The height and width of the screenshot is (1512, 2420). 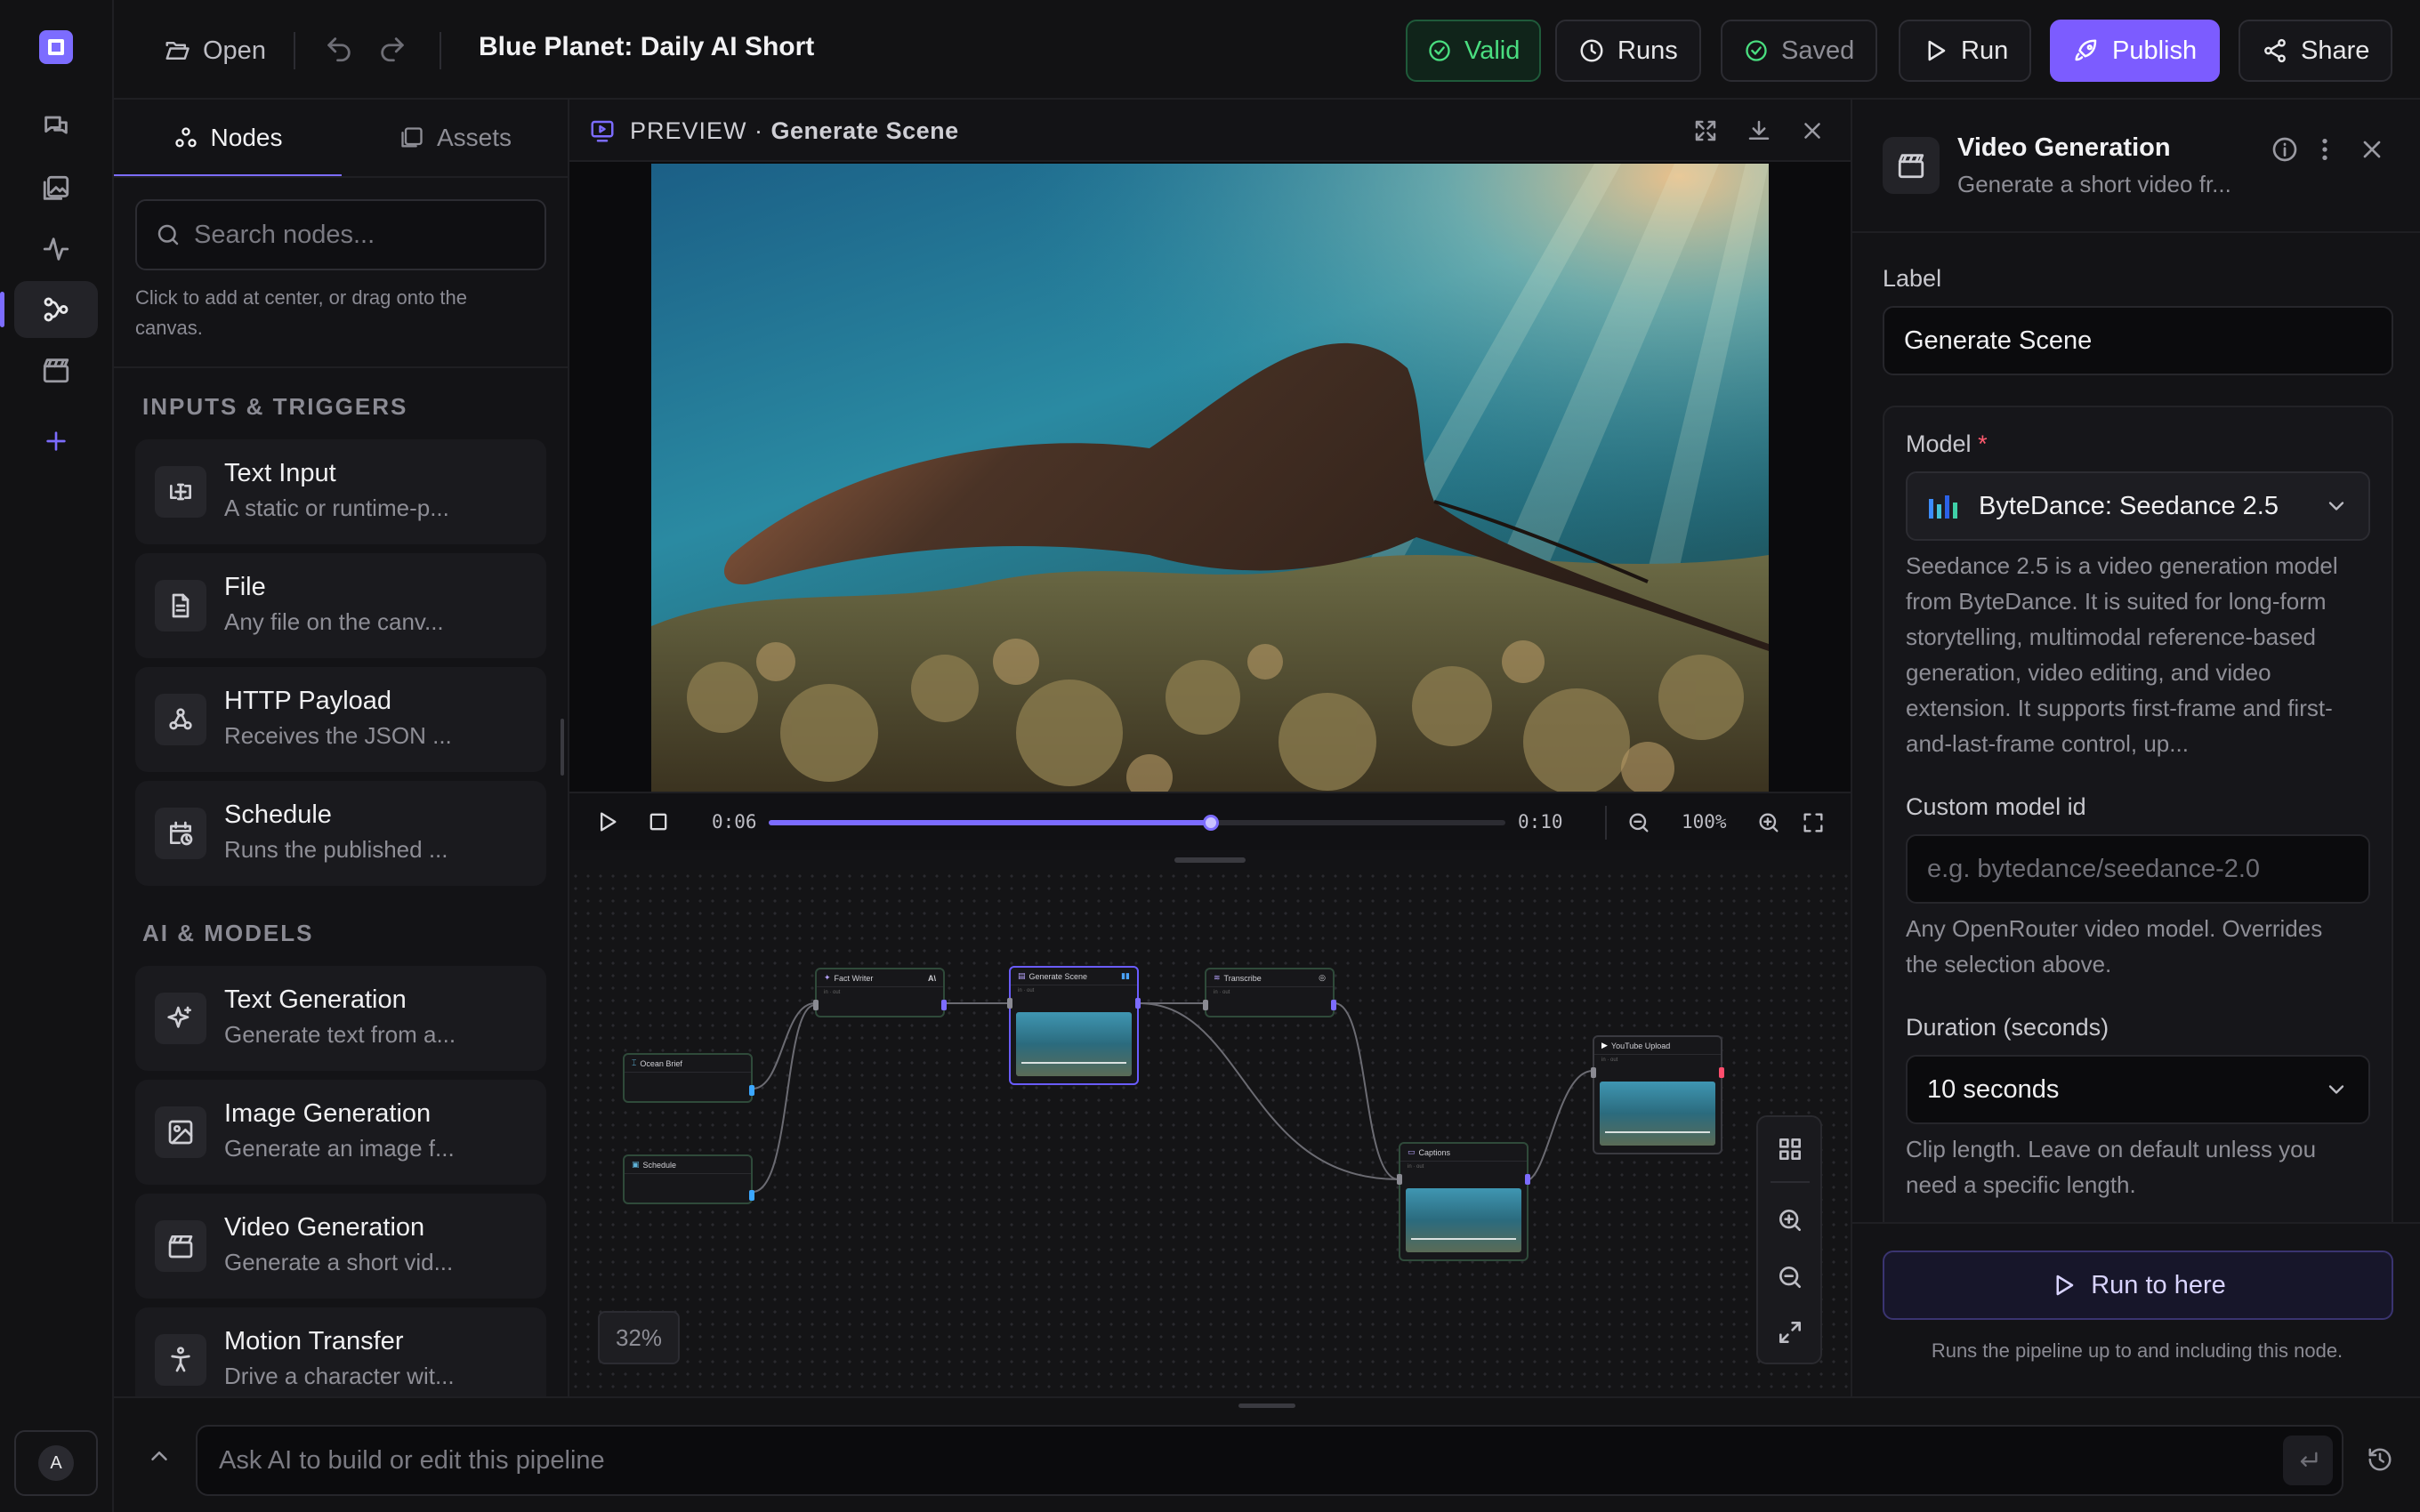 I want to click on runs-button: Runs, so click(x=1628, y=51).